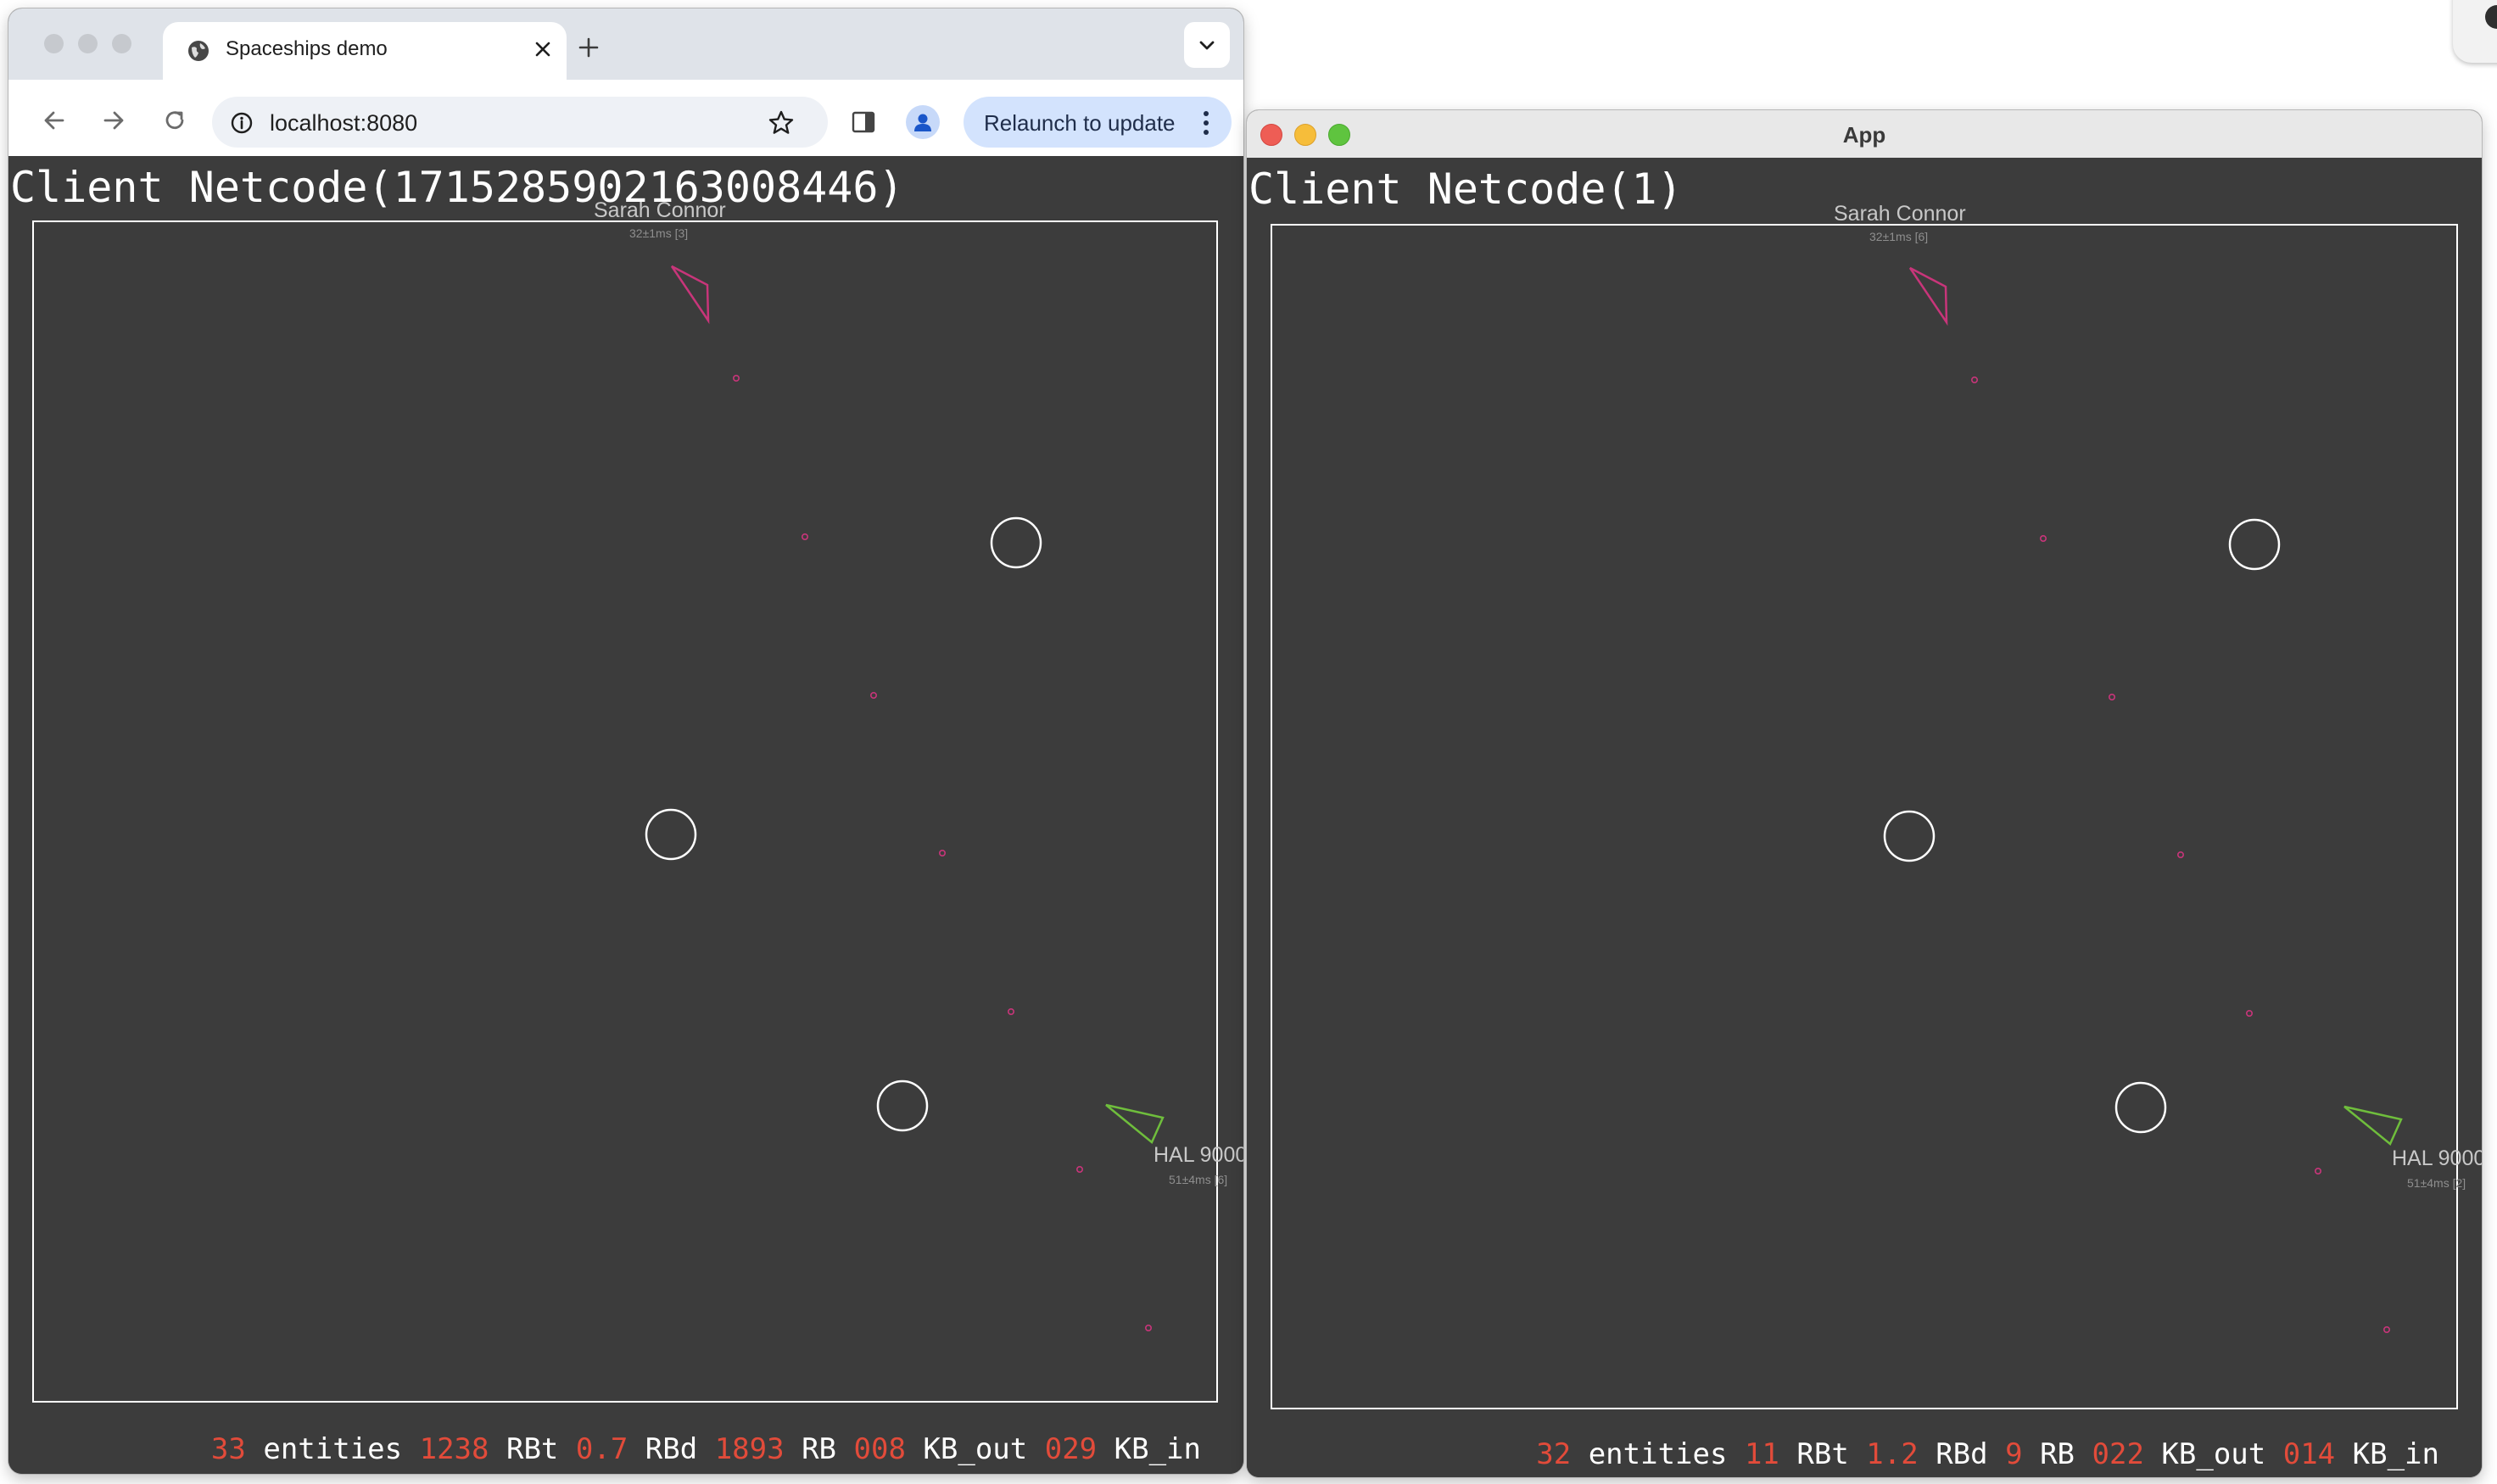 Image resolution: width=2497 pixels, height=1484 pixels. I want to click on stat-value: 1238, so click(454, 1449).